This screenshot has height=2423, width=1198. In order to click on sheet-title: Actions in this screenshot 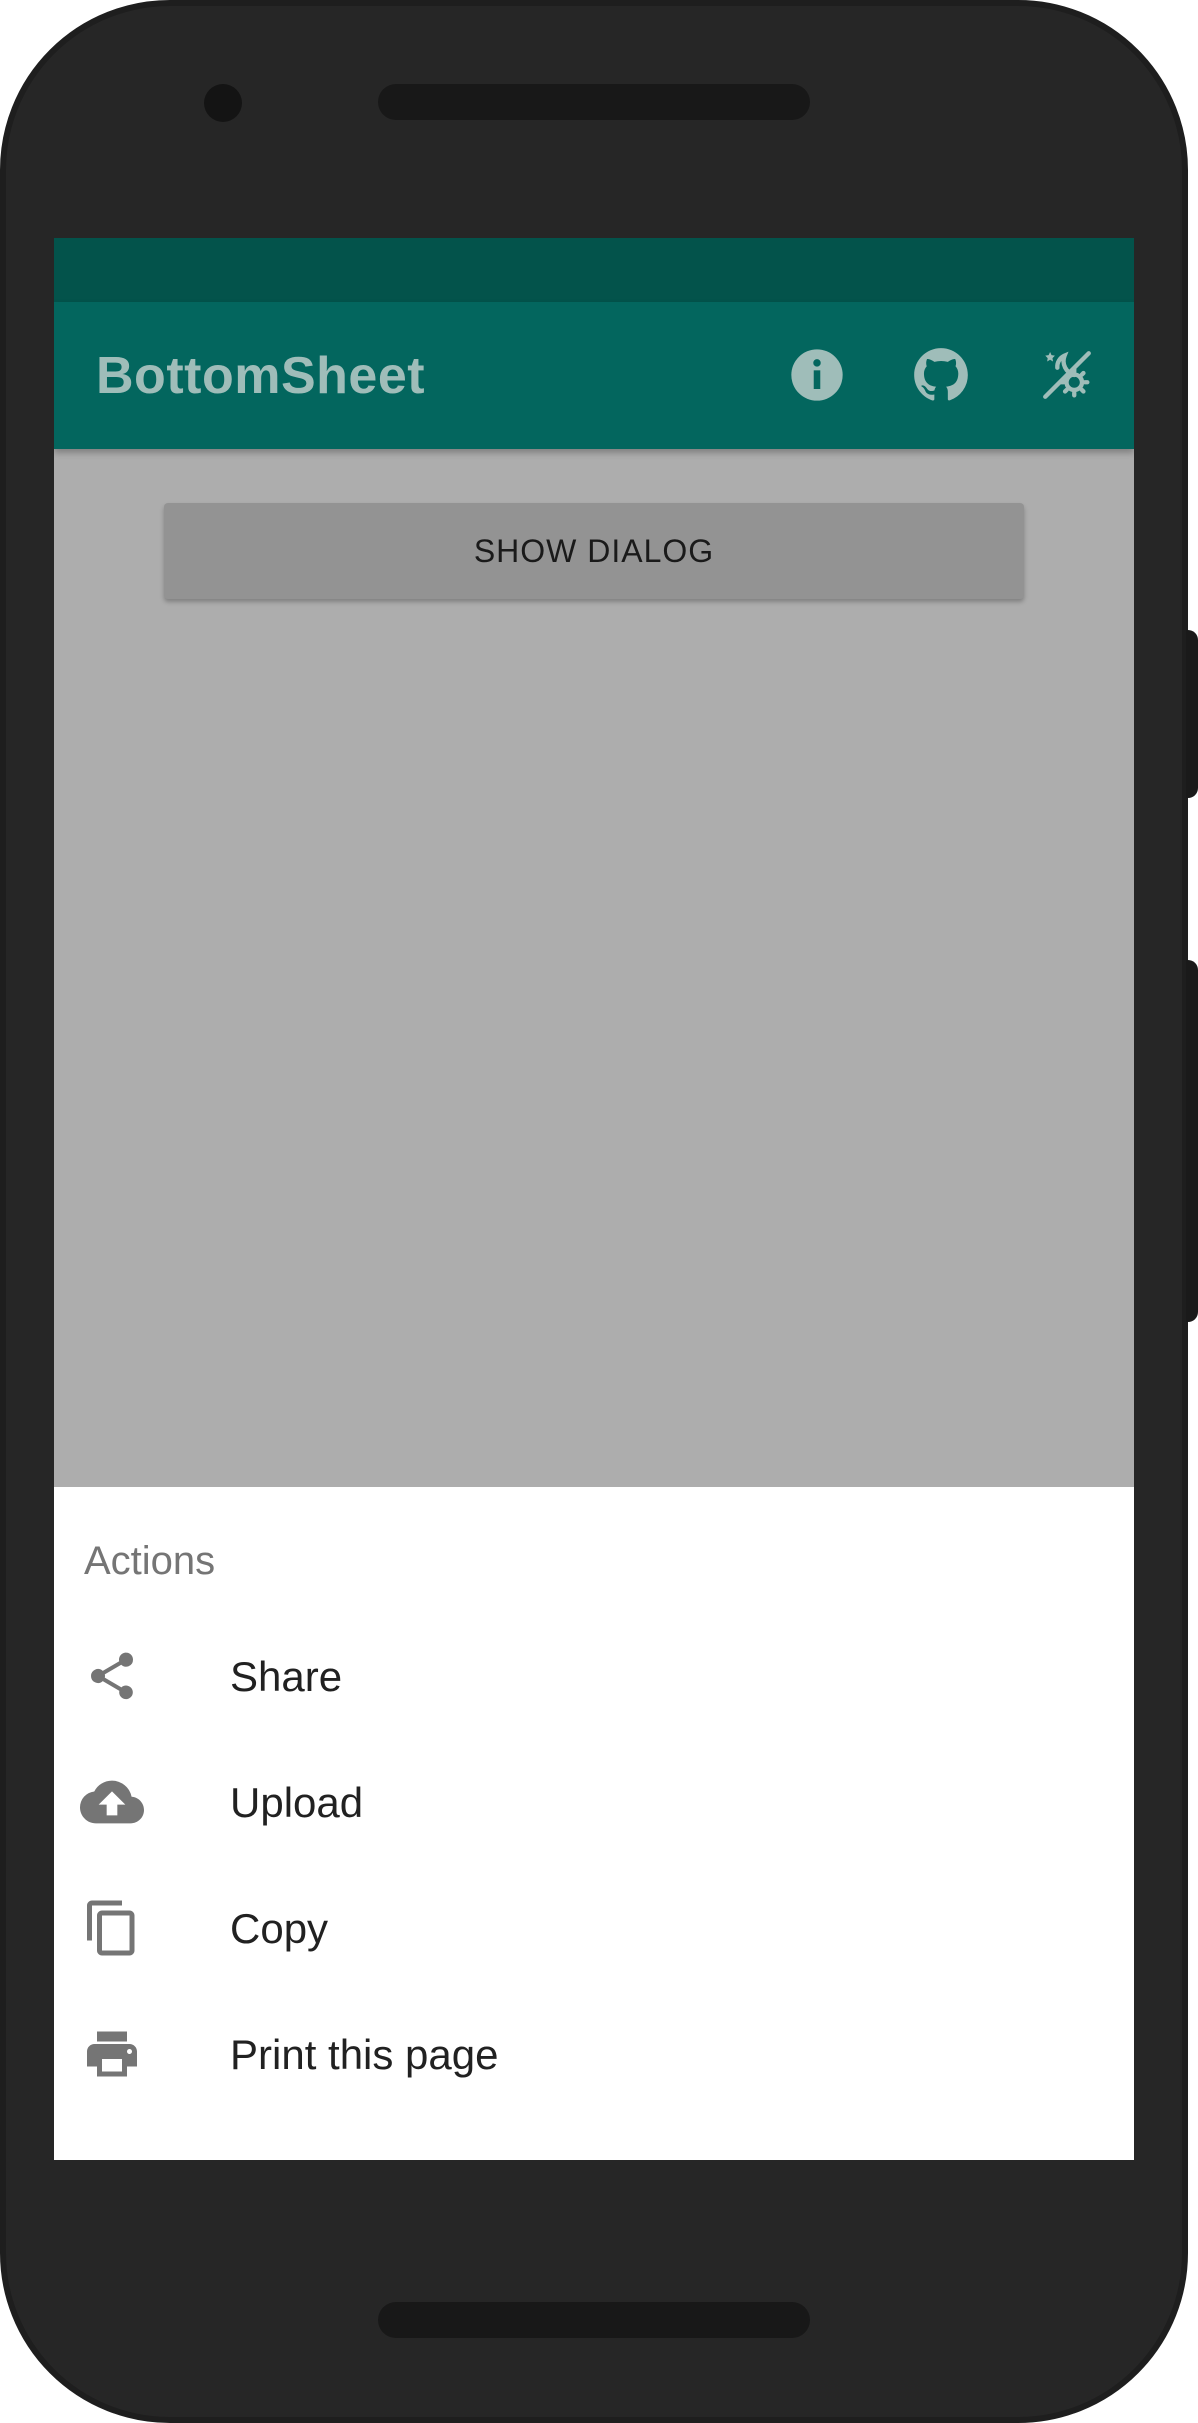, I will do `click(150, 1561)`.